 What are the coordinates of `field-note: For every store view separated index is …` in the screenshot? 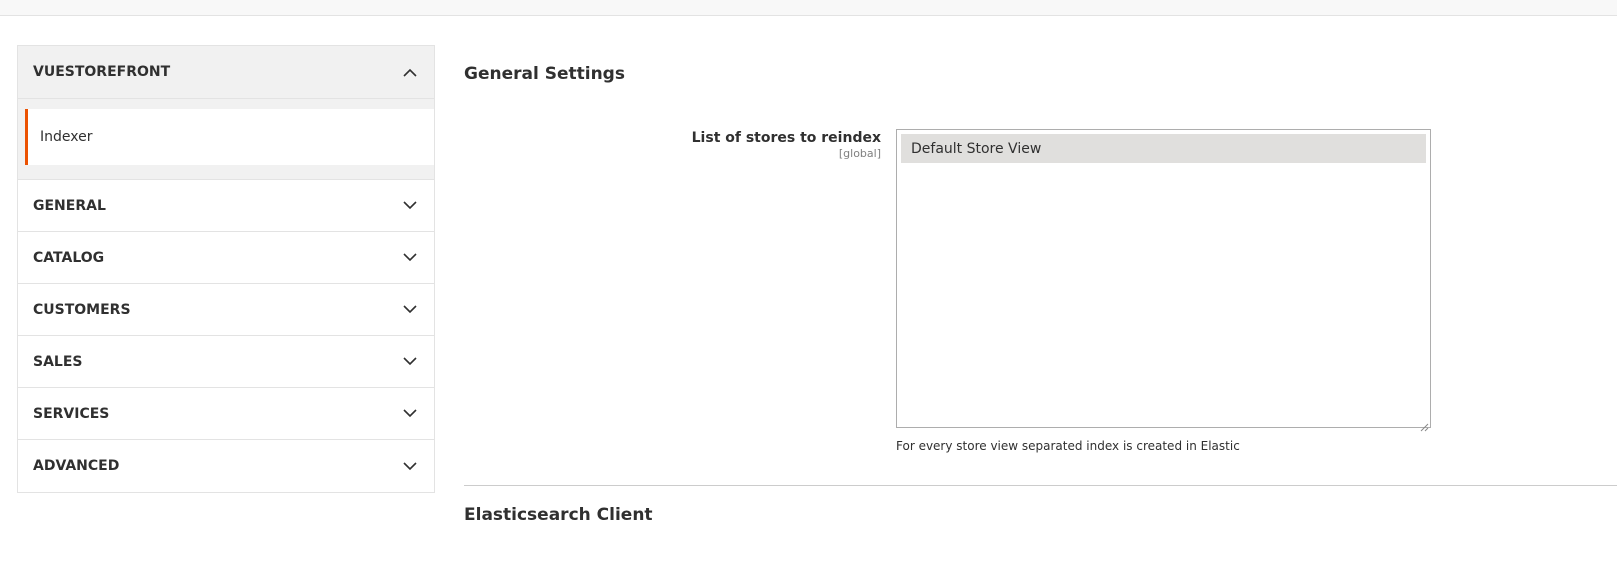 It's located at (1068, 446).